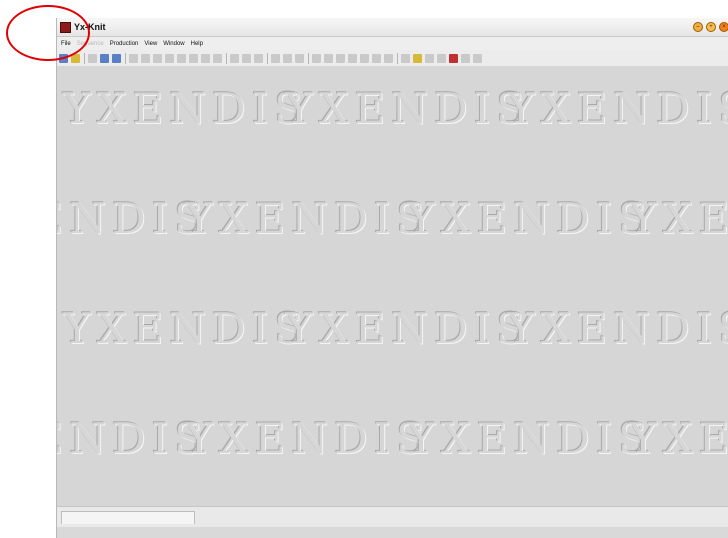  I want to click on edit-icon, so click(169, 58).